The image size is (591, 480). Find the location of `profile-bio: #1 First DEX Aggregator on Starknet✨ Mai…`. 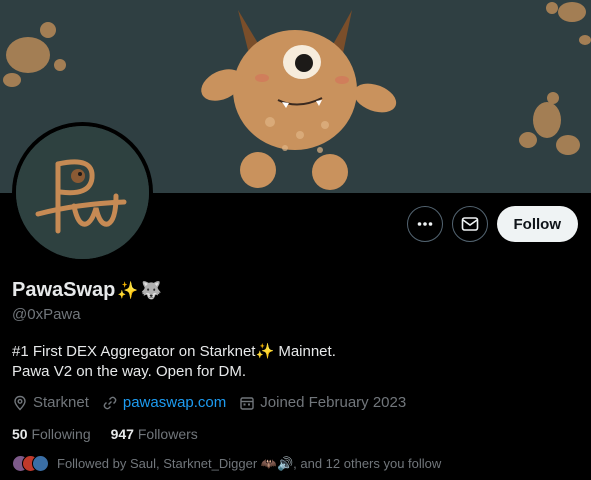

profile-bio: #1 First DEX Aggregator on Starknet✨ Mai… is located at coordinates (292, 362).